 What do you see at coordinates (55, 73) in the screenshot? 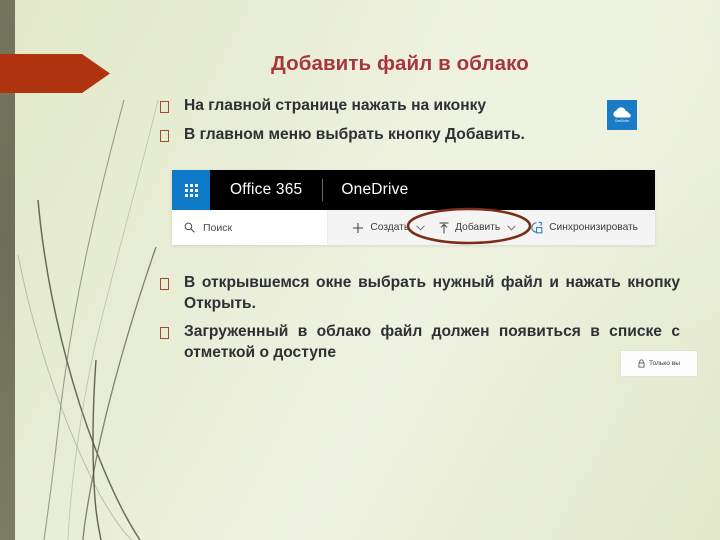
I see `accent-arrow-banner` at bounding box center [55, 73].